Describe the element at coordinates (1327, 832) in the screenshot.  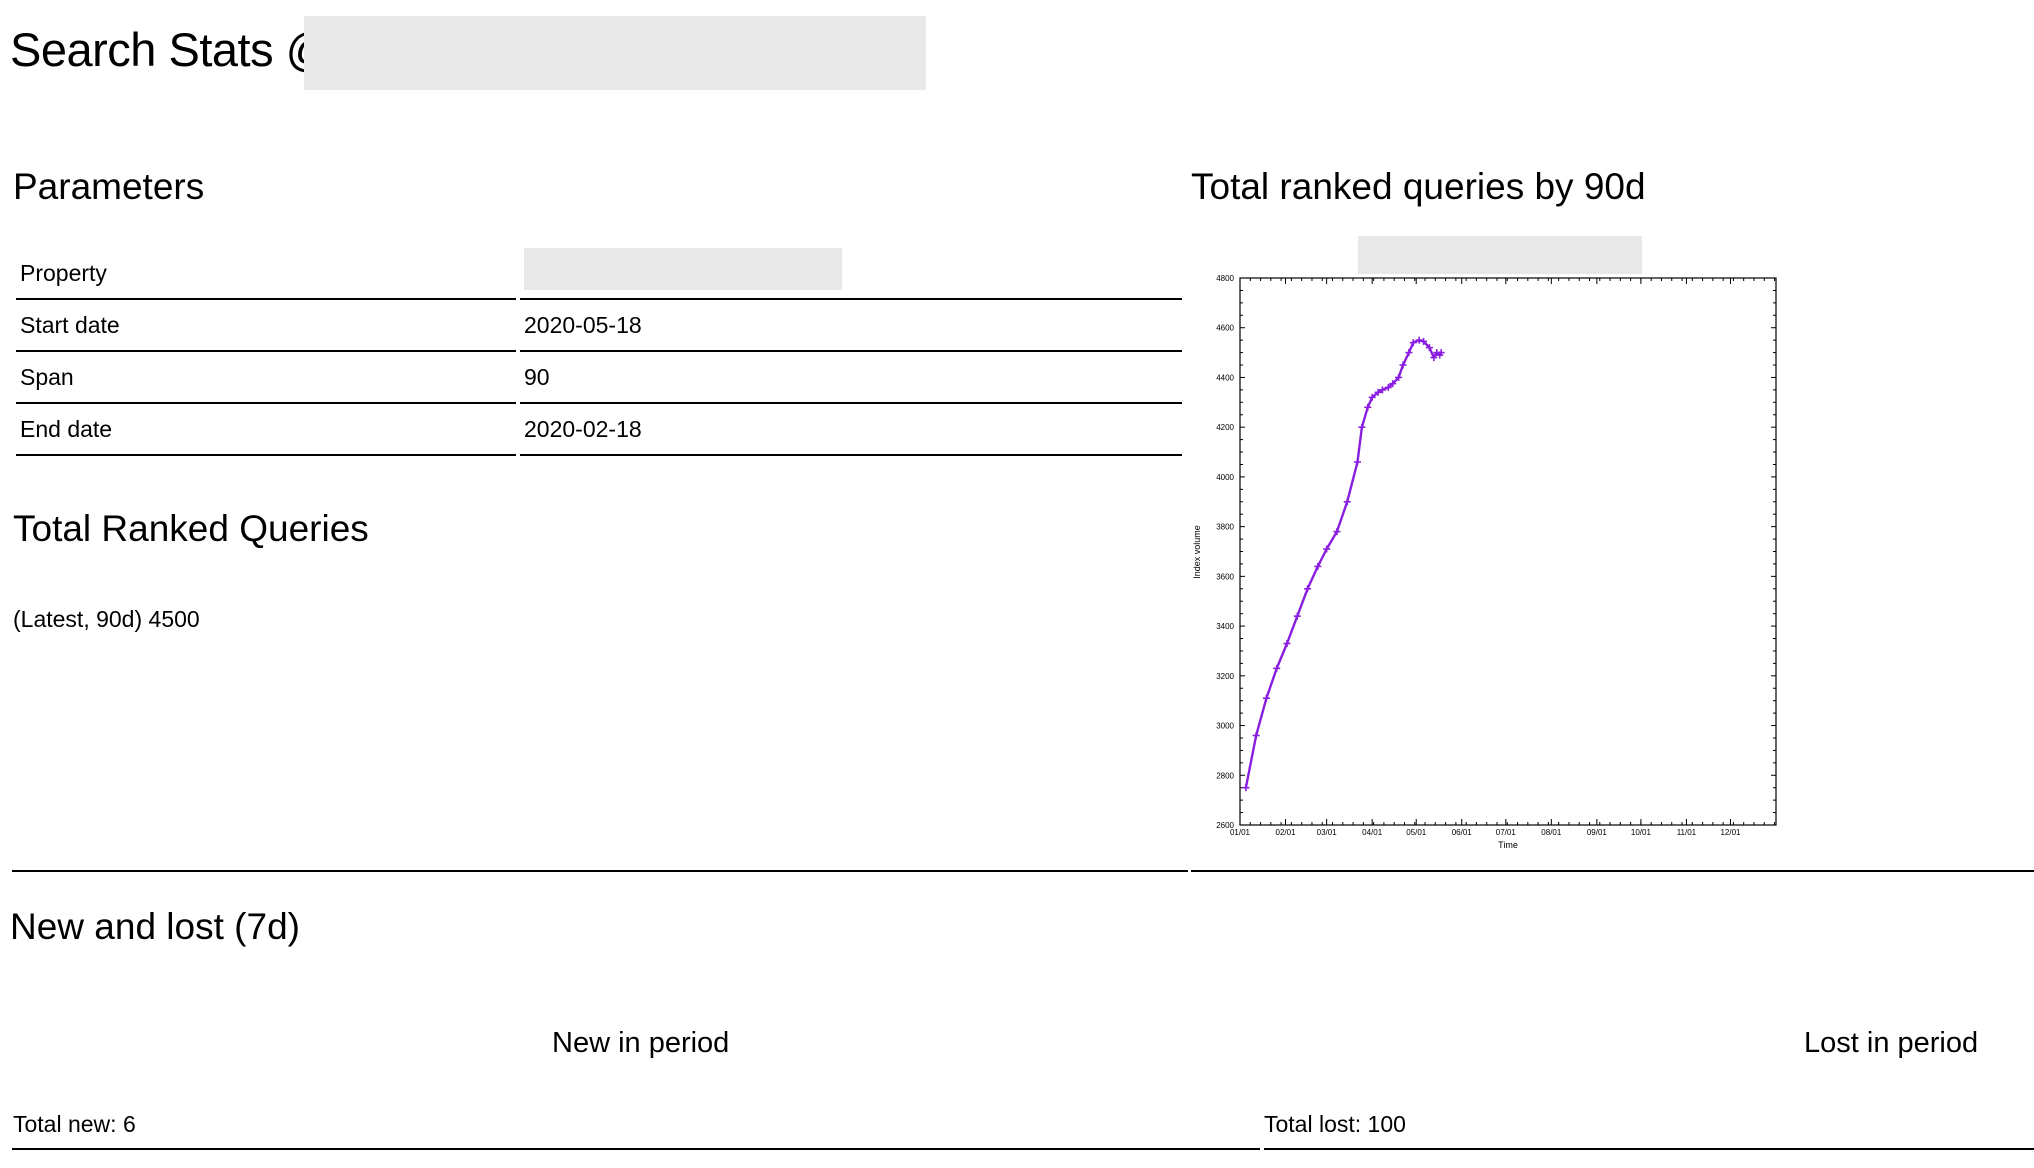
I see `x-tick-label: 03/01` at that location.